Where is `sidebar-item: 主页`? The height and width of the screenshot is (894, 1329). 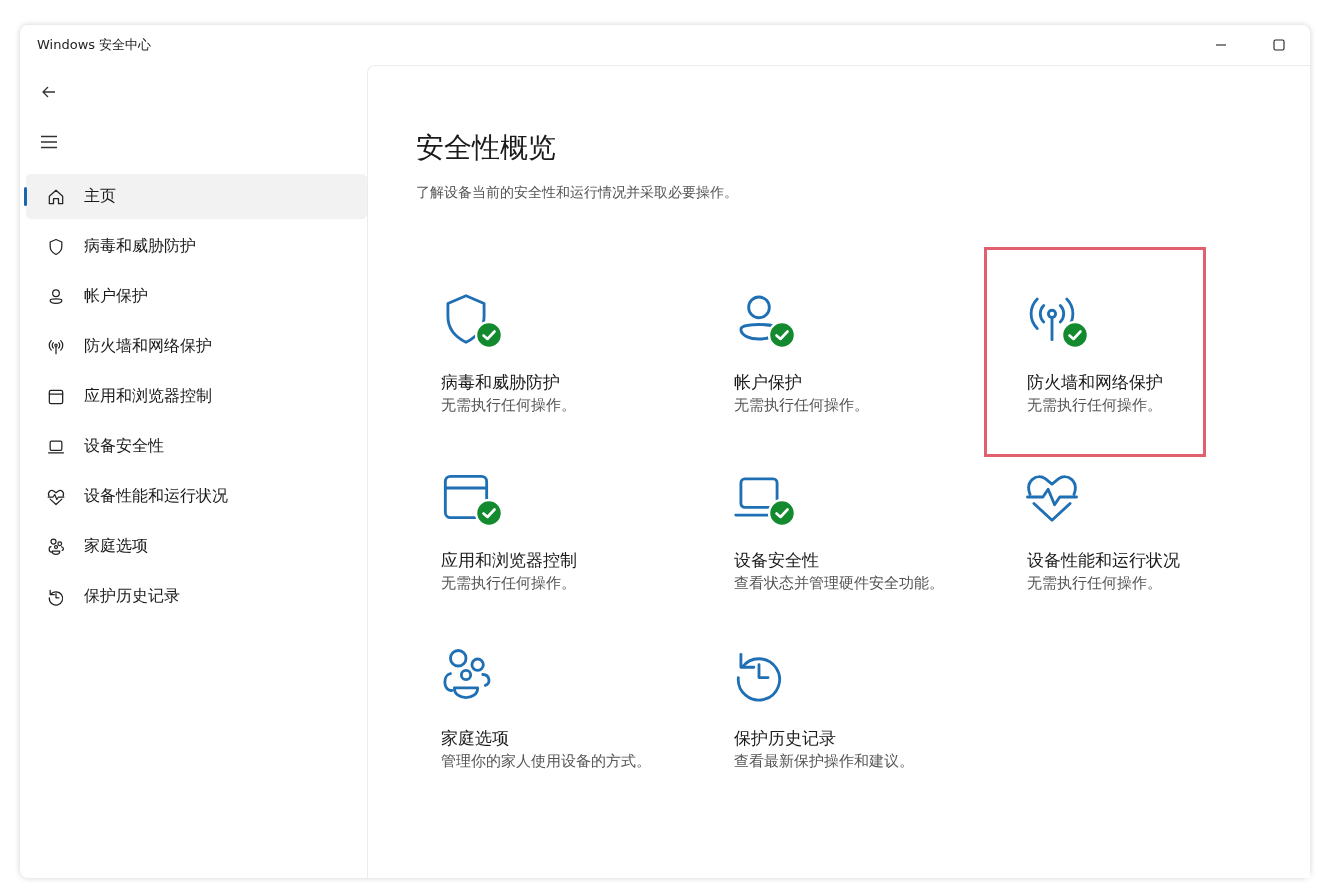
sidebar-item: 主页 is located at coordinates (196, 196).